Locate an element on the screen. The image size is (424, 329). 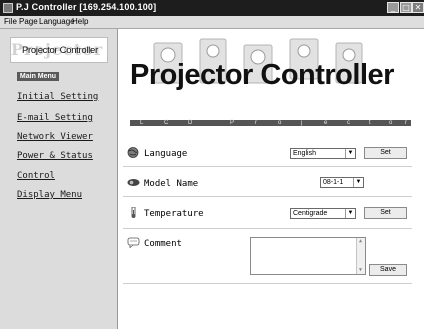
menu-file: File is located at coordinates (10, 22).